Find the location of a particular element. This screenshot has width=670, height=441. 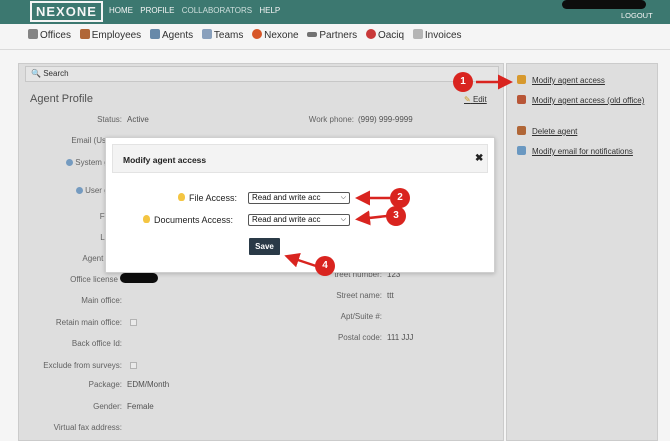

annotation-badge-4: 4 is located at coordinates (325, 266).